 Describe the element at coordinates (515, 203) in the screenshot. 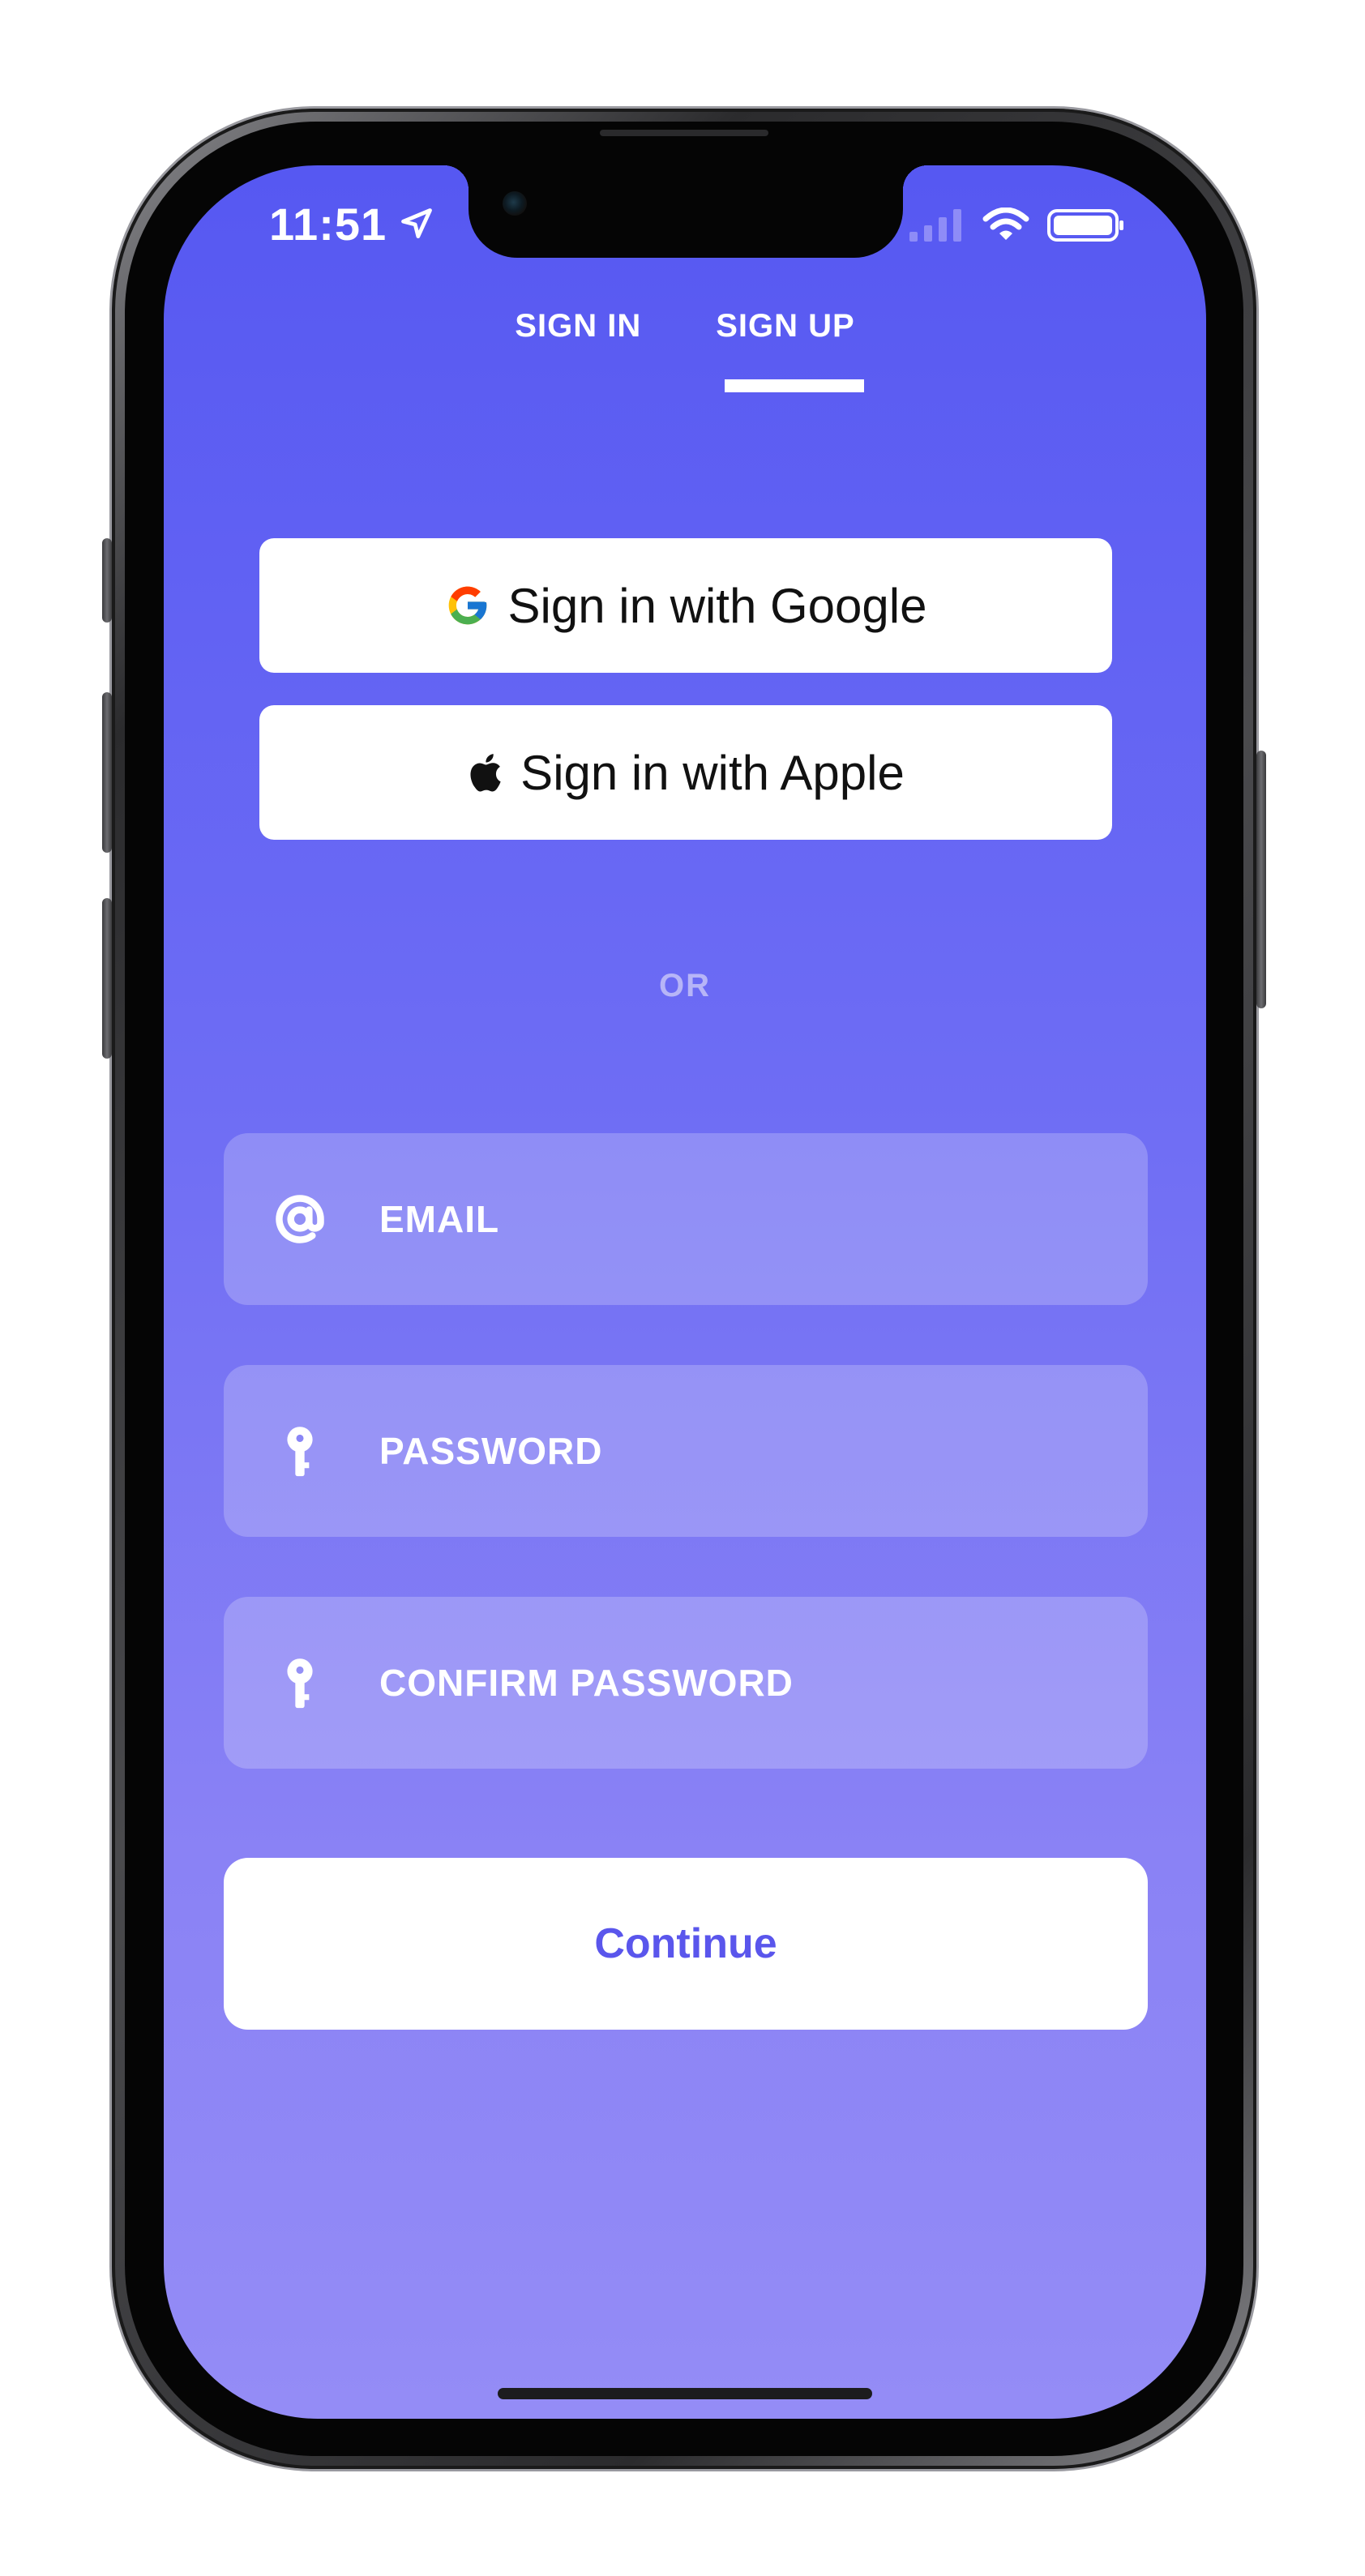

I see `front-camera` at that location.